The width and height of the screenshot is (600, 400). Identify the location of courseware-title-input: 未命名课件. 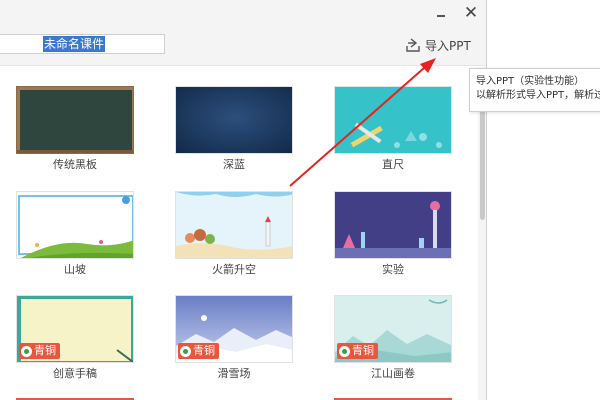
(82, 44).